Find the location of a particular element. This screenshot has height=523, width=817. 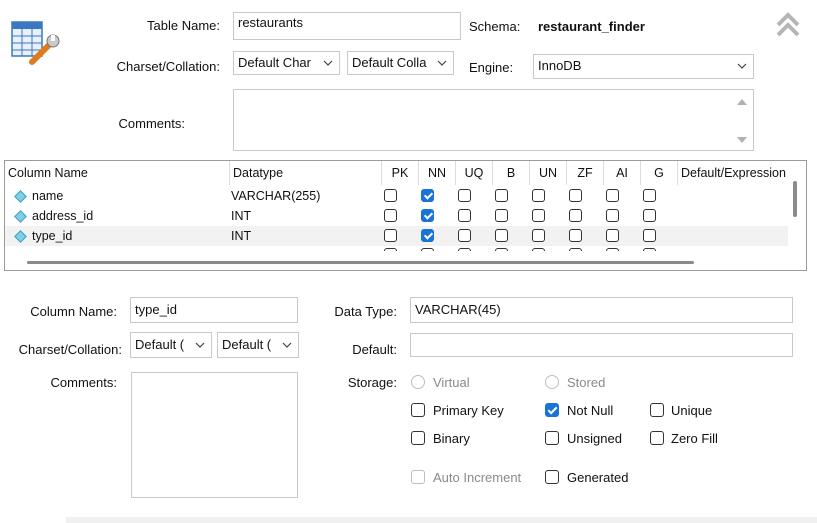

engine-label: Engine: is located at coordinates (491, 67).